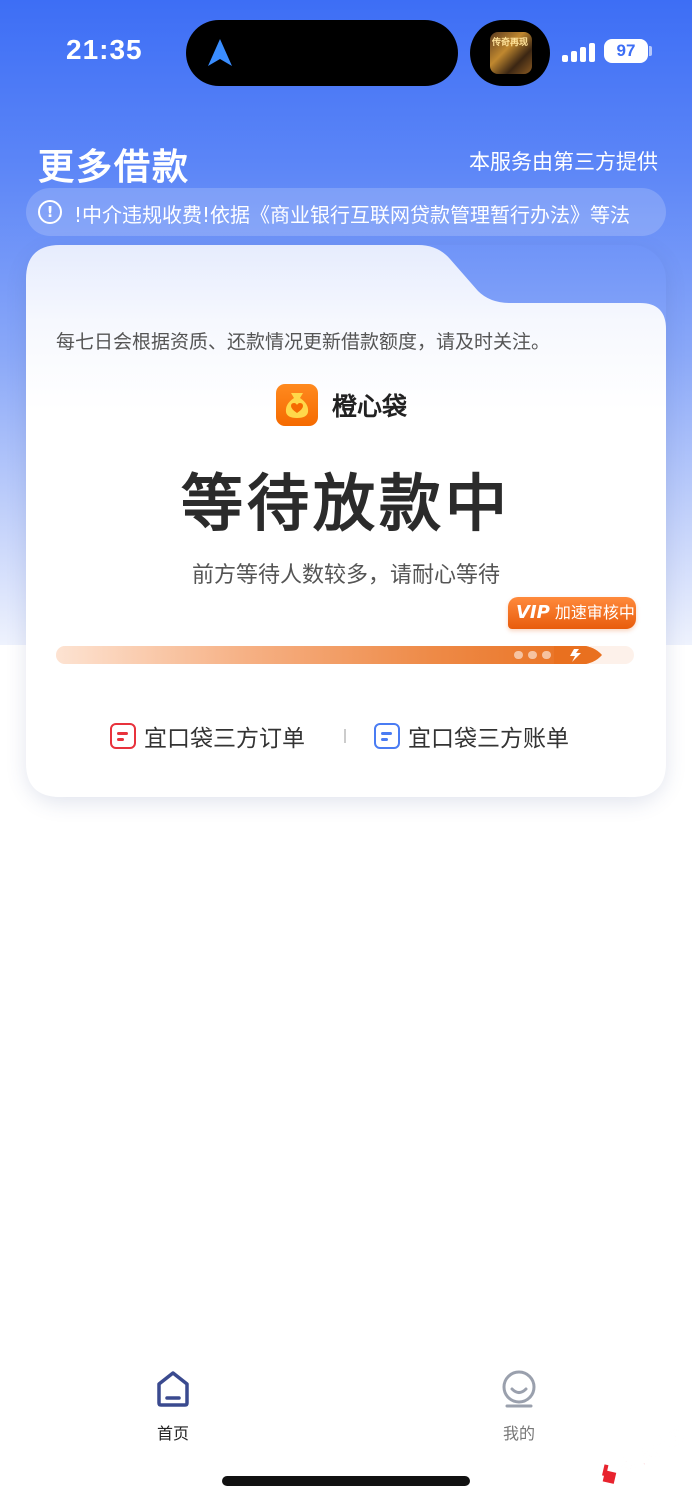  Describe the element at coordinates (594, 612) in the screenshot. I see `vip-badge-label: 加速审核中` at that location.